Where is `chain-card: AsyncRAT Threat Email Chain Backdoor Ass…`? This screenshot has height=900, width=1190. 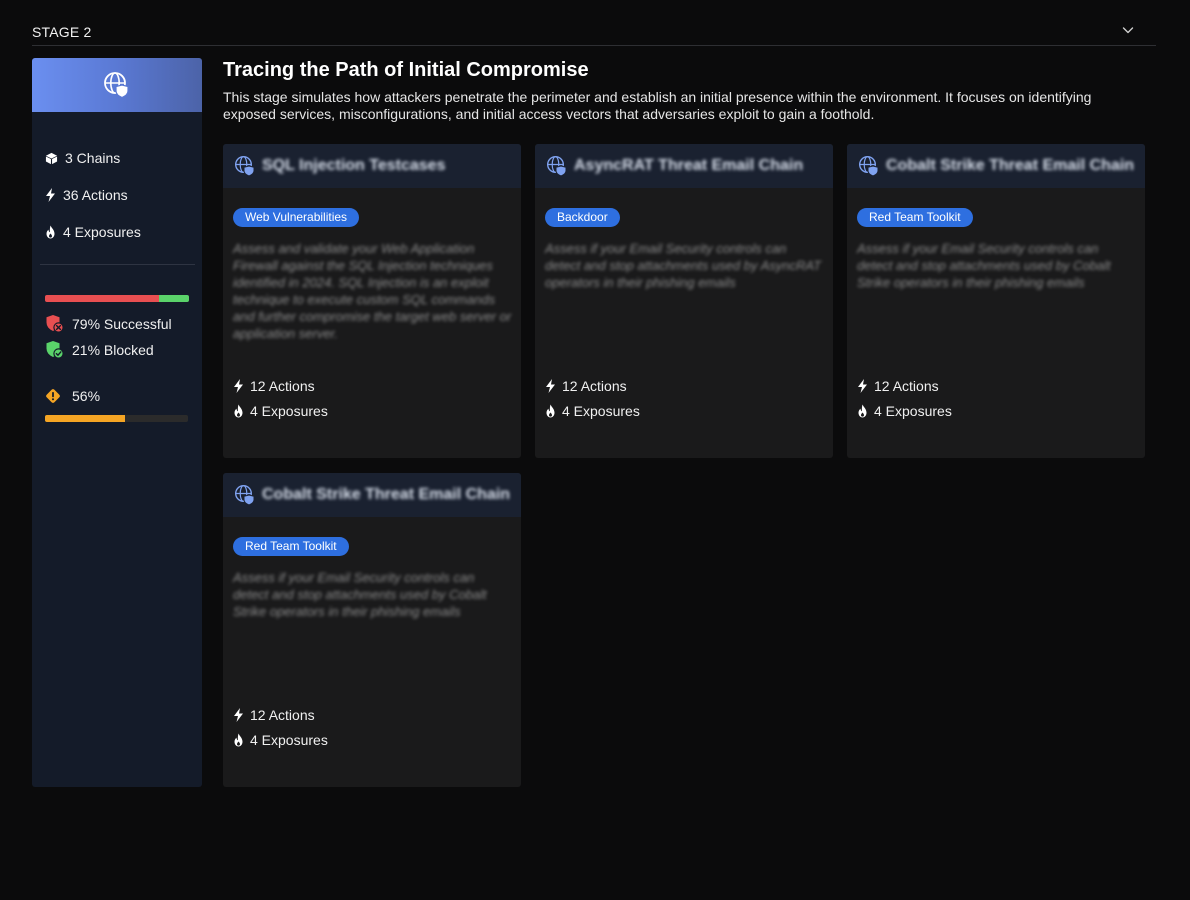
chain-card: AsyncRAT Threat Email Chain Backdoor Ass… is located at coordinates (684, 301).